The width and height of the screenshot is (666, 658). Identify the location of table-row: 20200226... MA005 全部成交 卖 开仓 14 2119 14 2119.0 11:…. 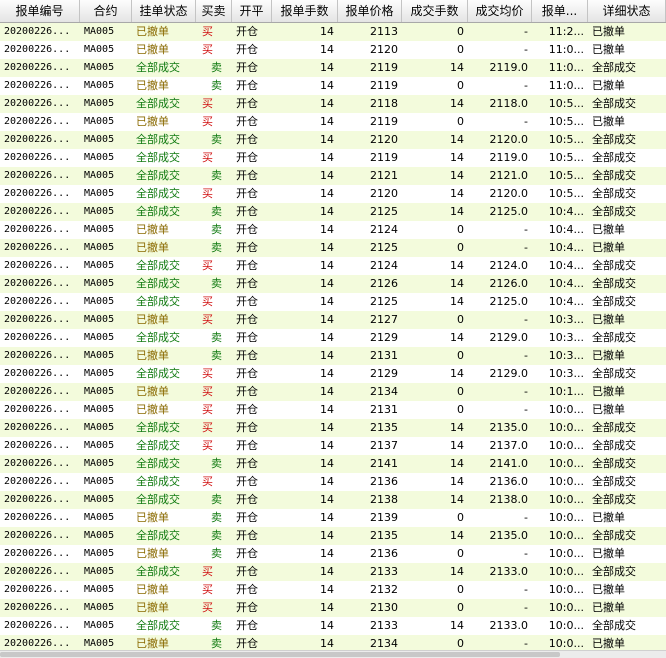
(333, 68).